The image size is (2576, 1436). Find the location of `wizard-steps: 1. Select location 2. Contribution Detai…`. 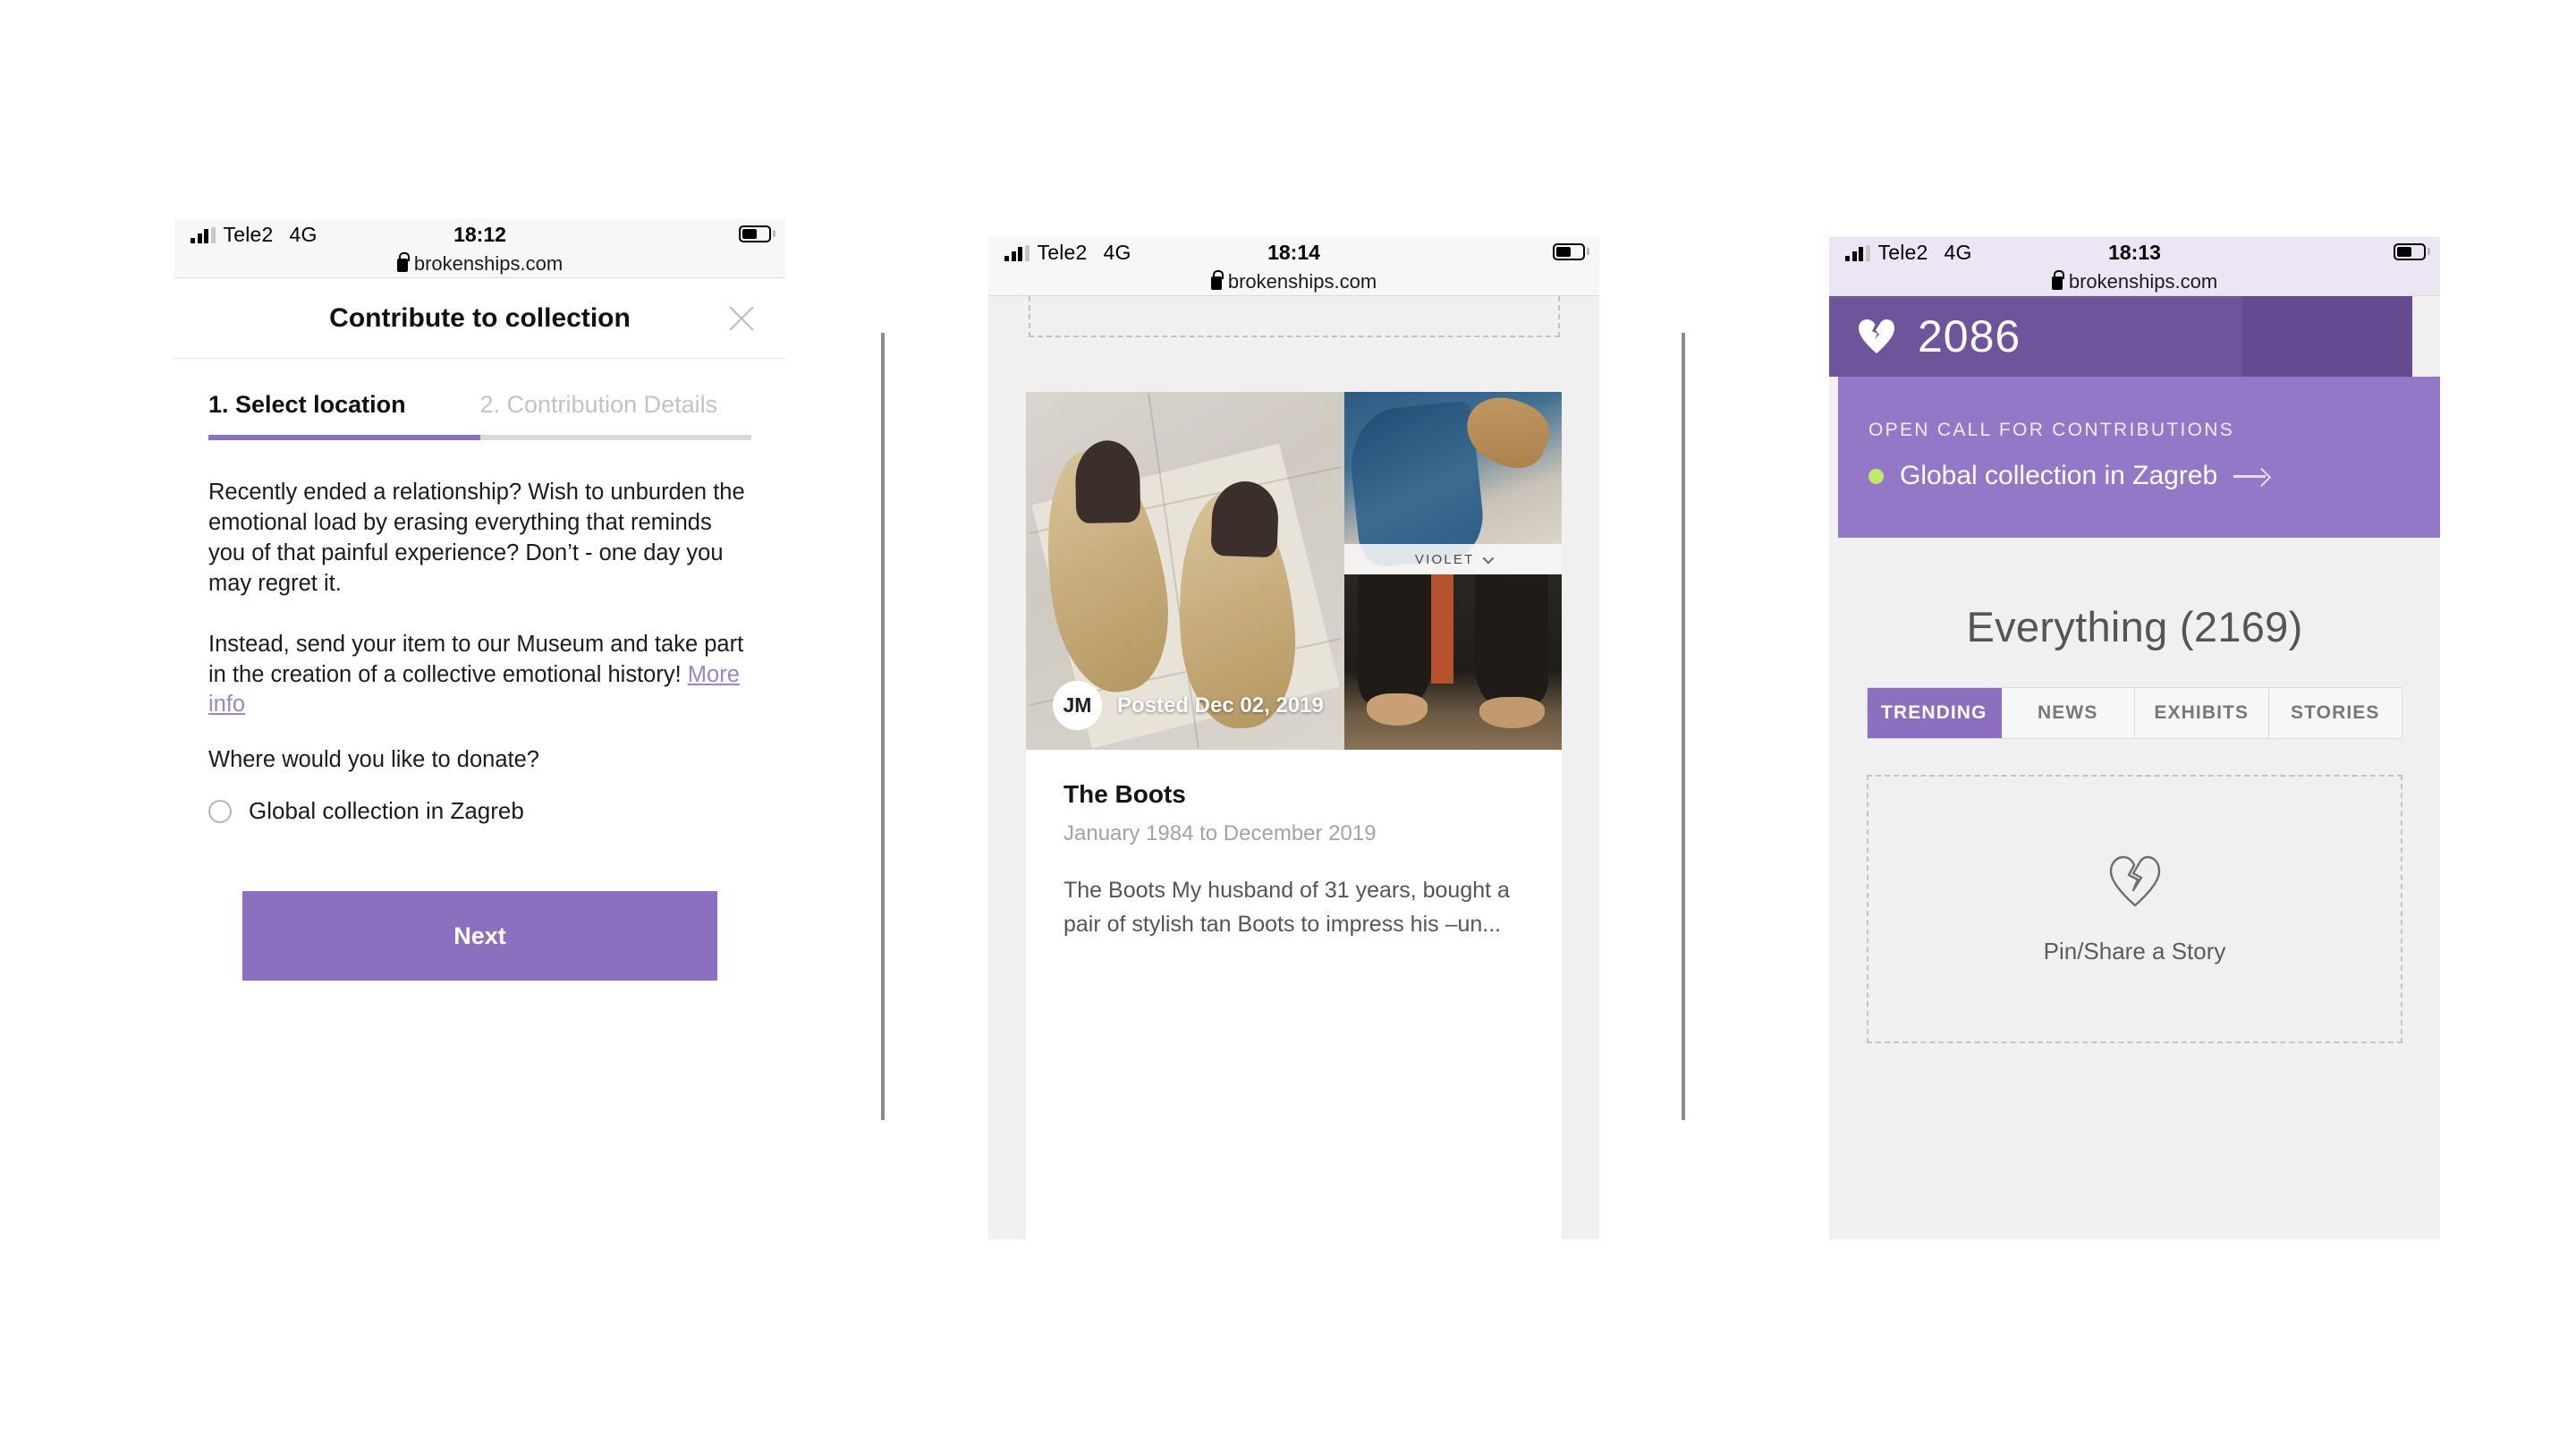

wizard-steps: 1. Select location 2. Contribution Detai… is located at coordinates (479, 389).